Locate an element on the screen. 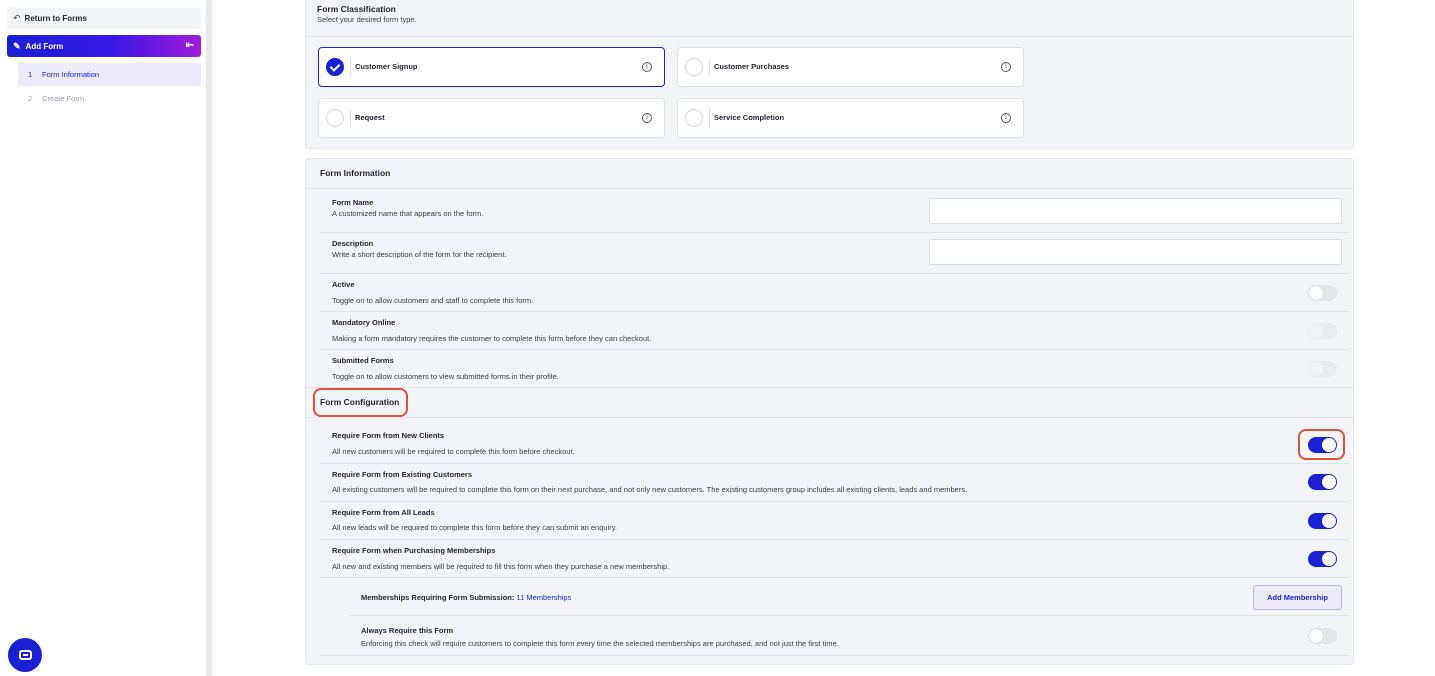 Image resolution: width=1435 pixels, height=676 pixels. submitted-forms-toggle is located at coordinates (1322, 369).